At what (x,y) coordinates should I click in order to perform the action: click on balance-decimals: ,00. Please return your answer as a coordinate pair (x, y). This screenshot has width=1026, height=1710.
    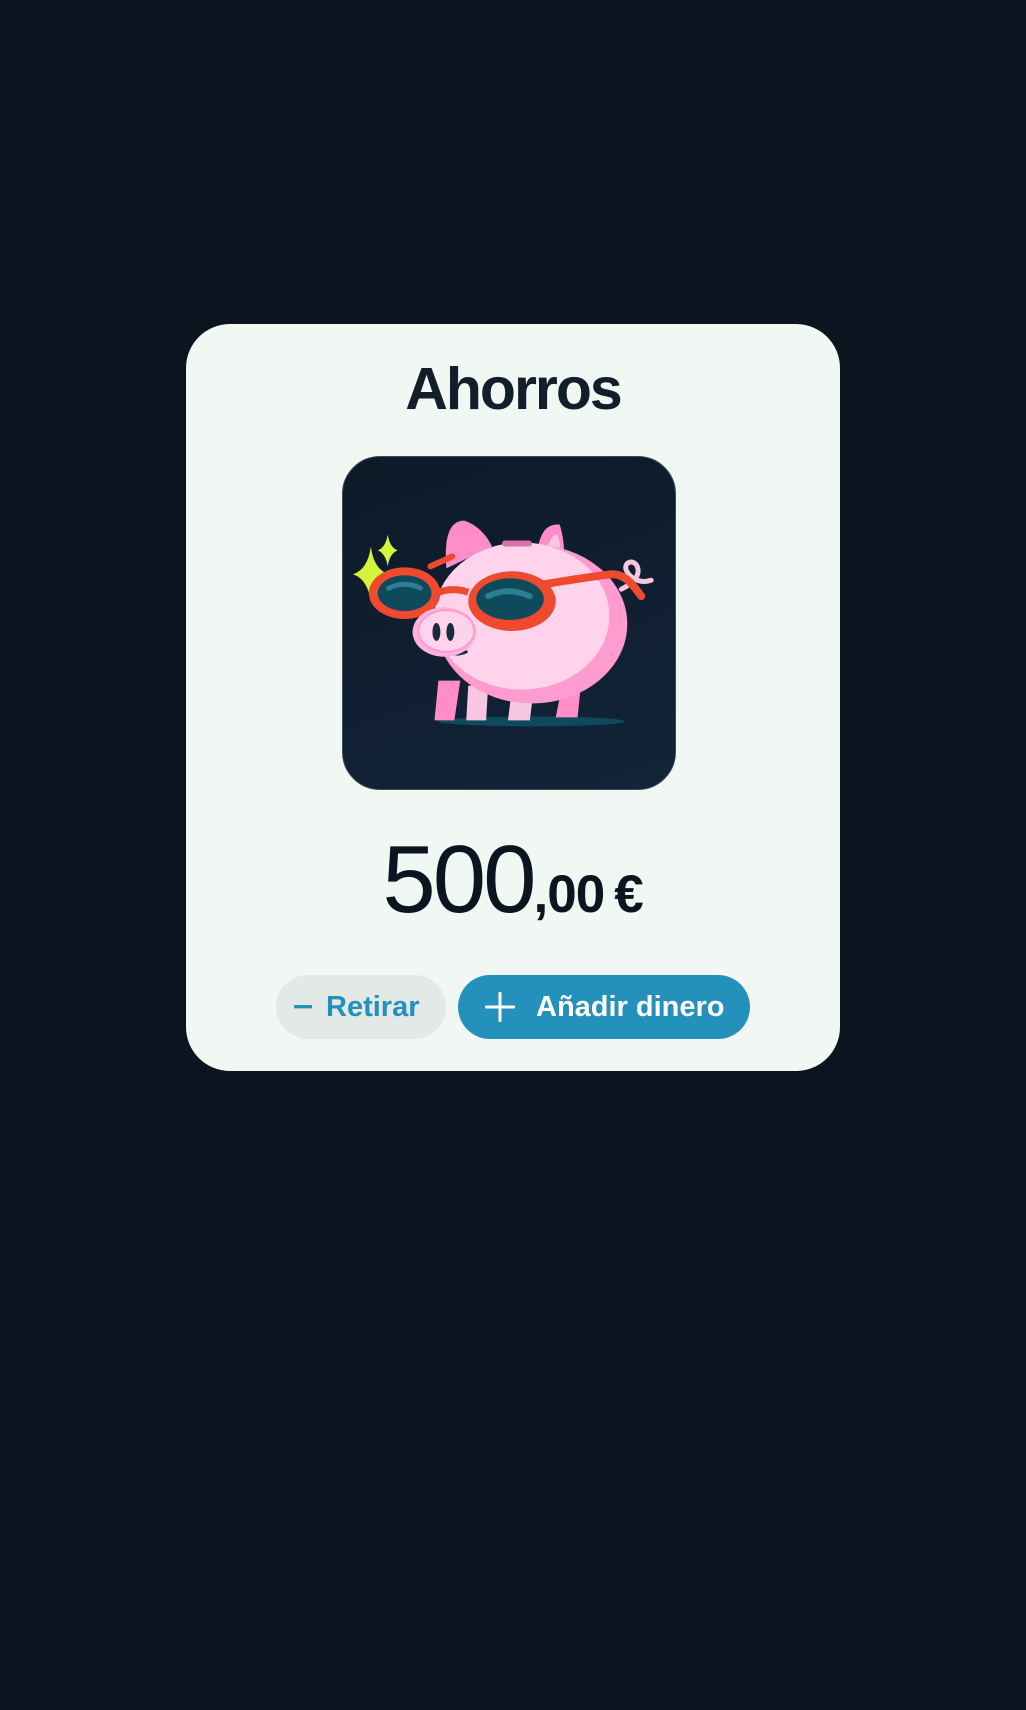
    Looking at the image, I should click on (569, 894).